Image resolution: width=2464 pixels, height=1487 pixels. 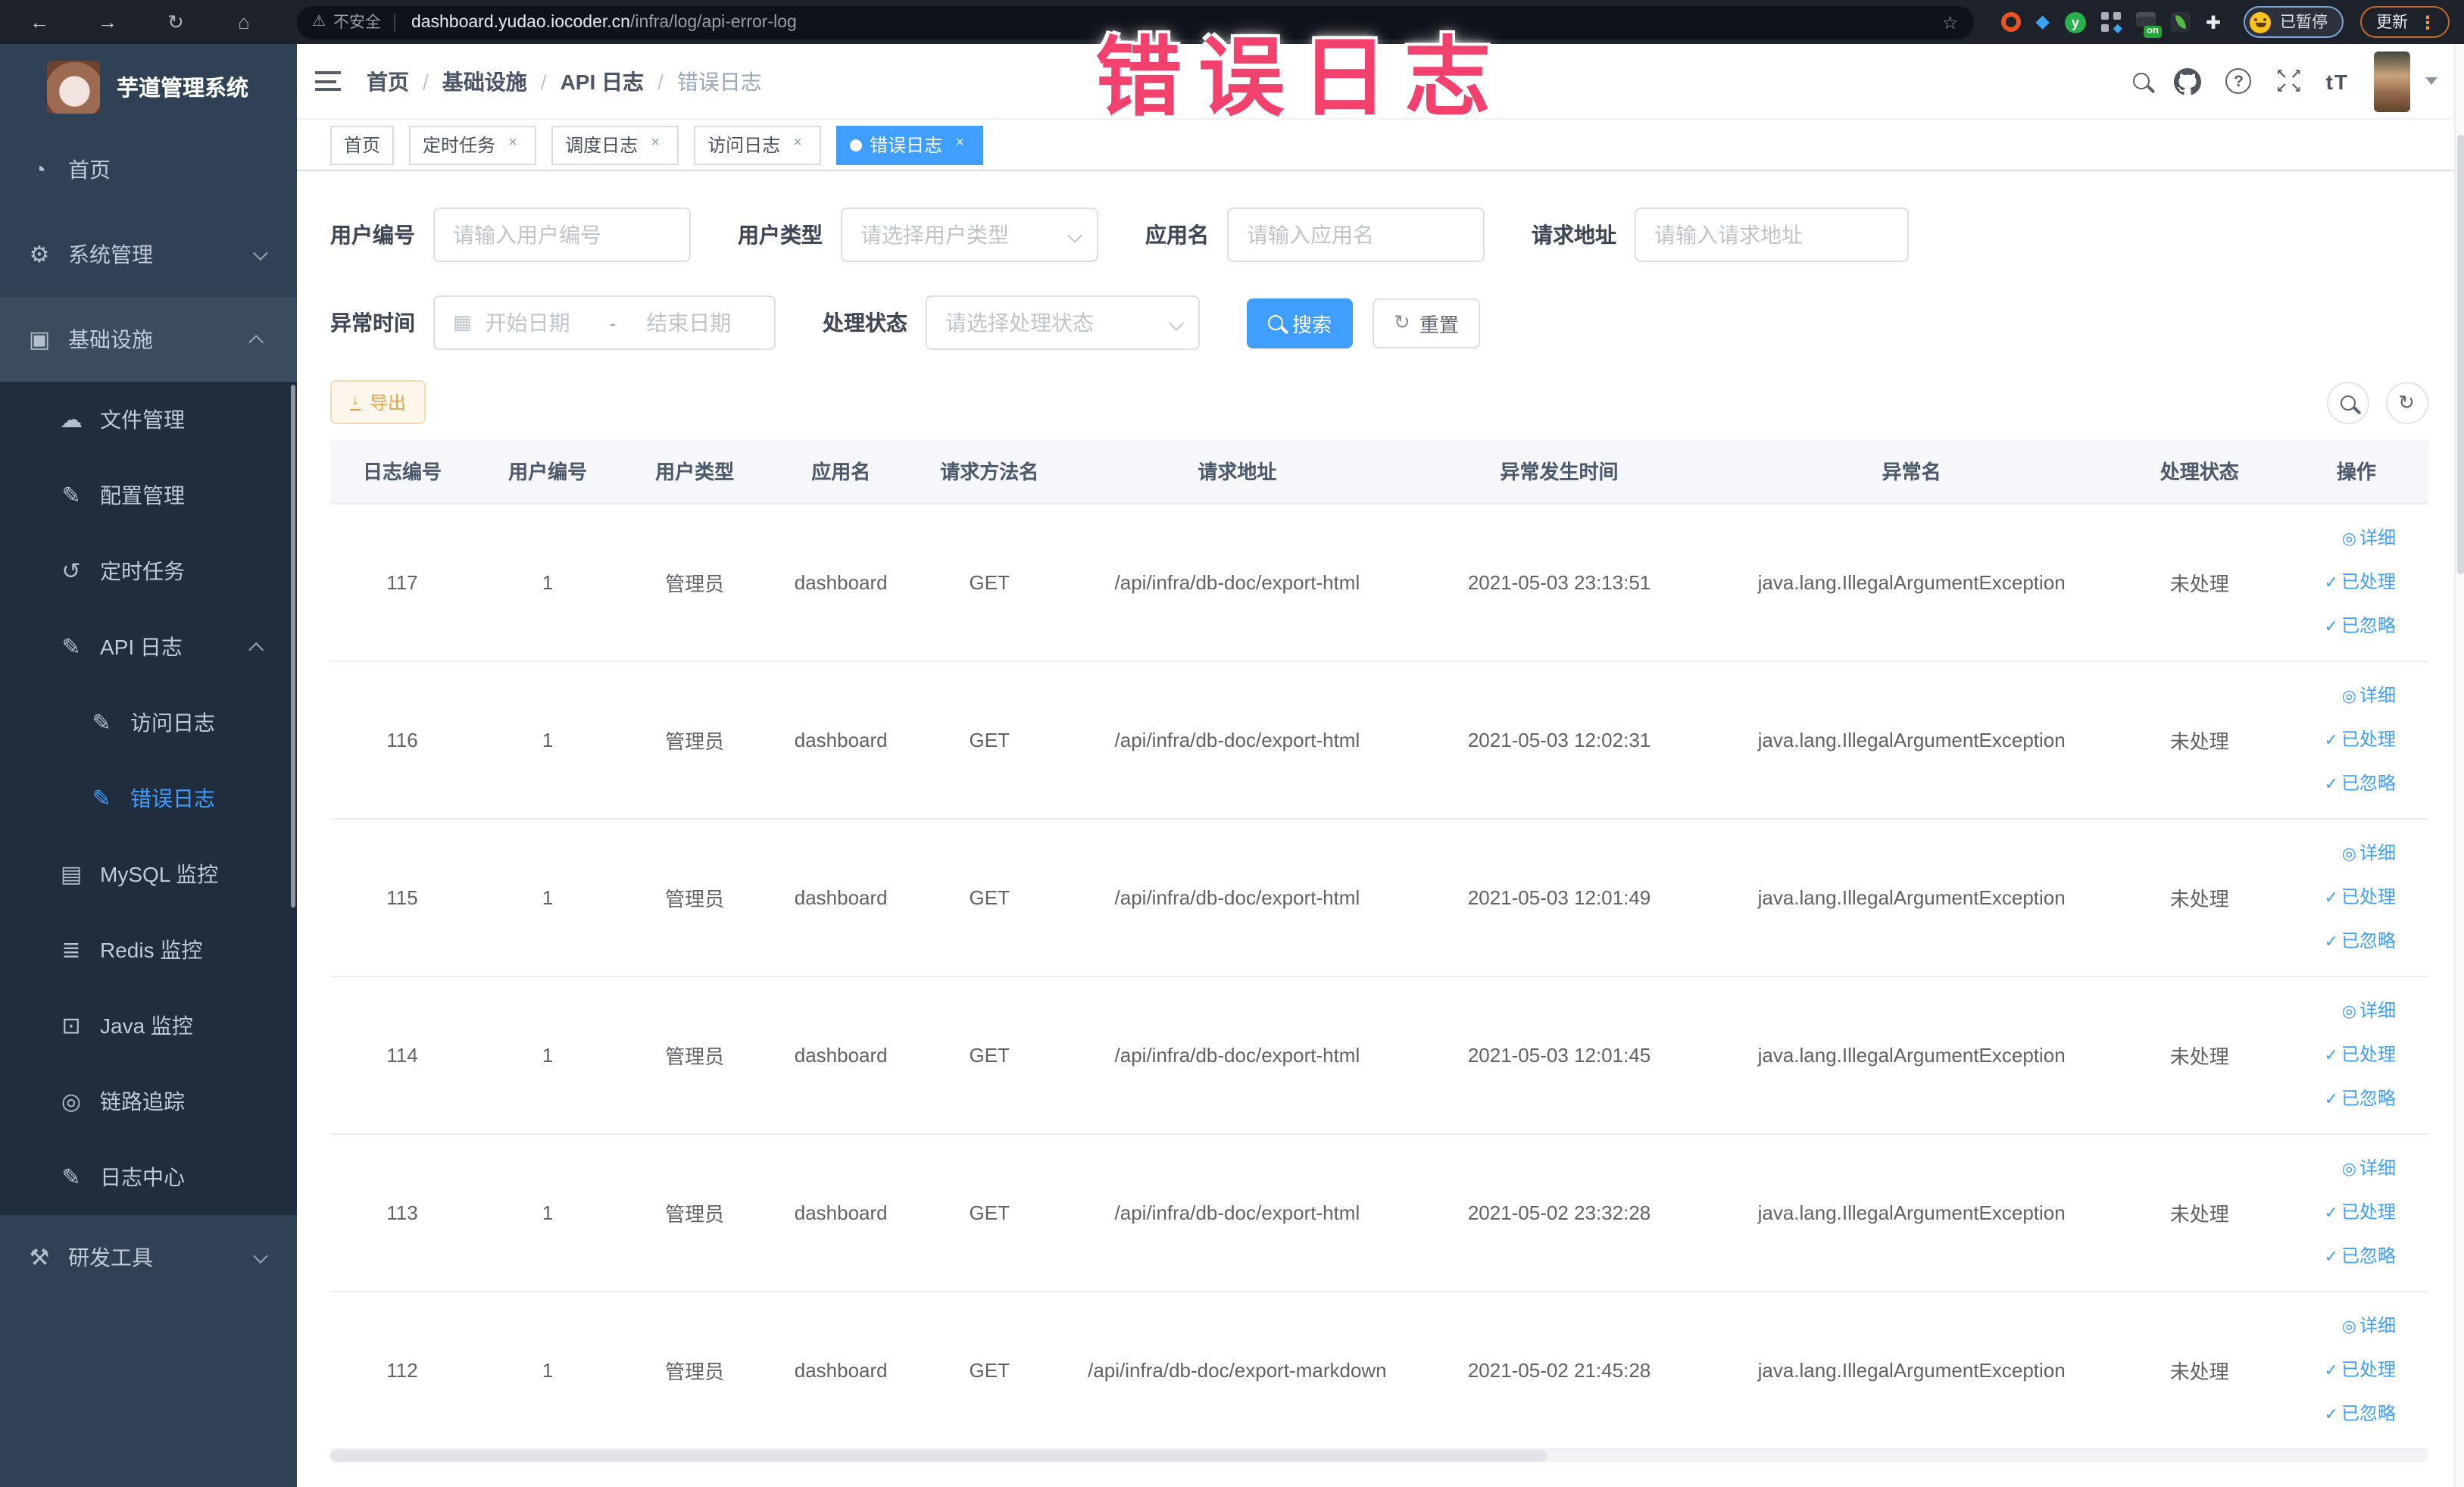 I want to click on sidebar-item-tracing: ◎ 链路追踪, so click(x=148, y=1101).